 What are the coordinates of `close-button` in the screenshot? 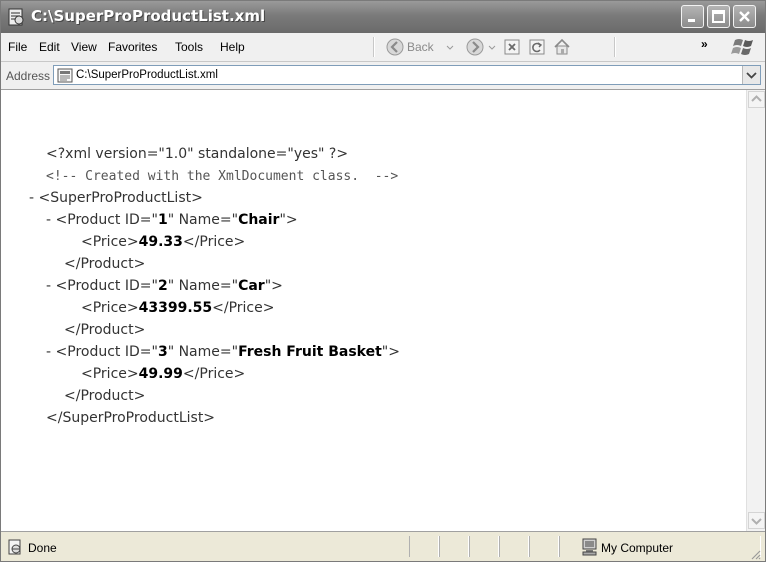 It's located at (744, 16).